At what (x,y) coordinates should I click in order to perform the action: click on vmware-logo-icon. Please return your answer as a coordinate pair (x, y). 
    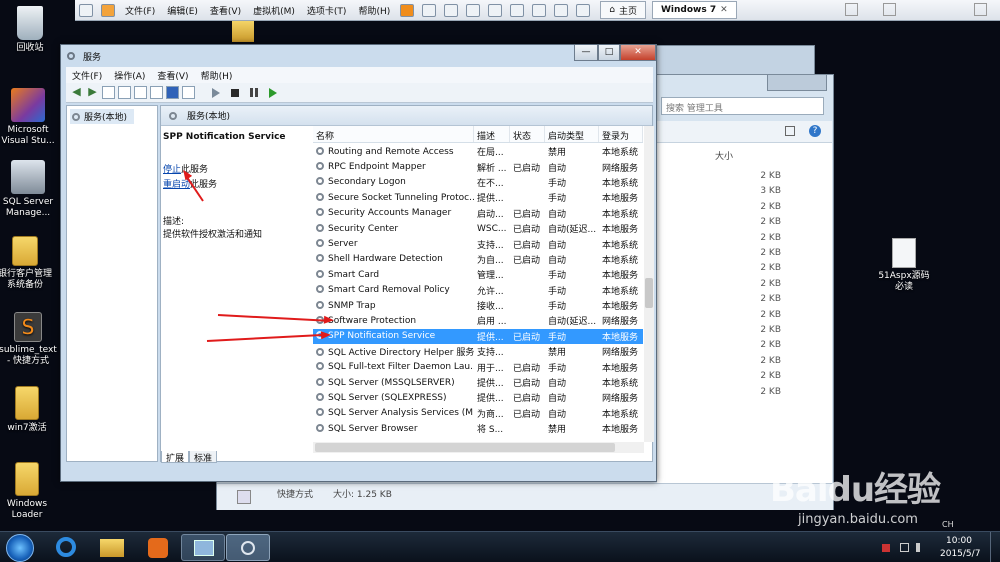
    Looking at the image, I should click on (108, 10).